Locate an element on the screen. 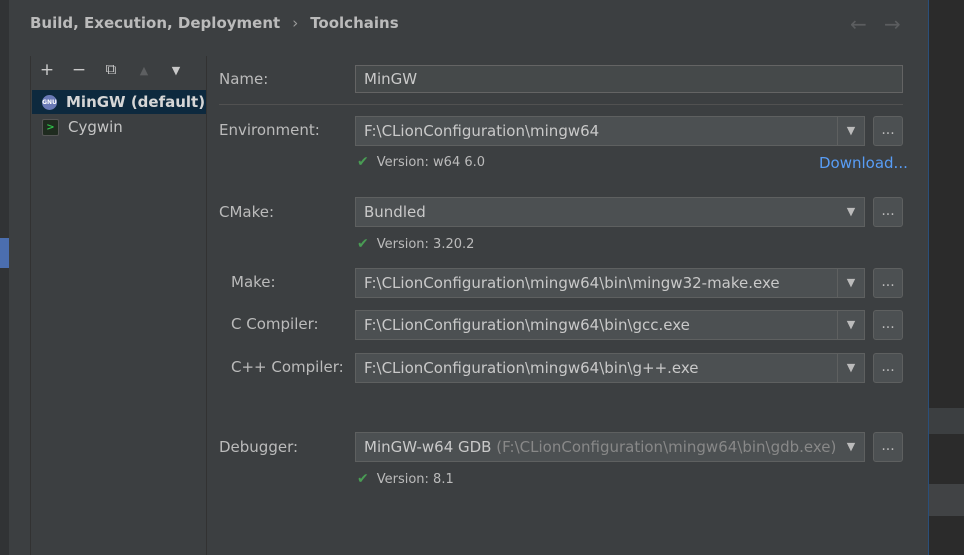 This screenshot has height=555, width=964. environment-label: Environment: is located at coordinates (269, 130).